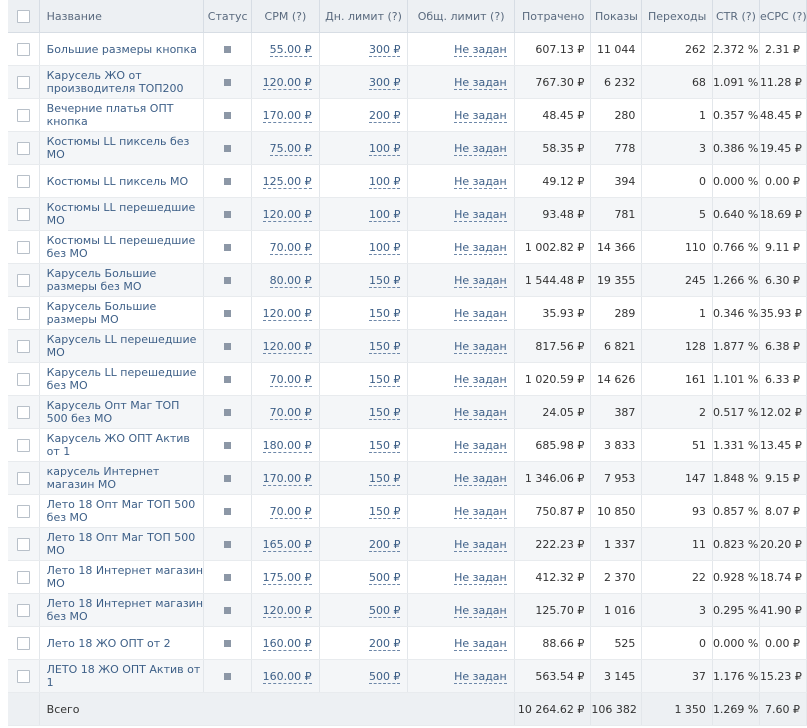 Image resolution: width=807 pixels, height=728 pixels. I want to click on cpm-link: 165.00 ₽, so click(287, 544).